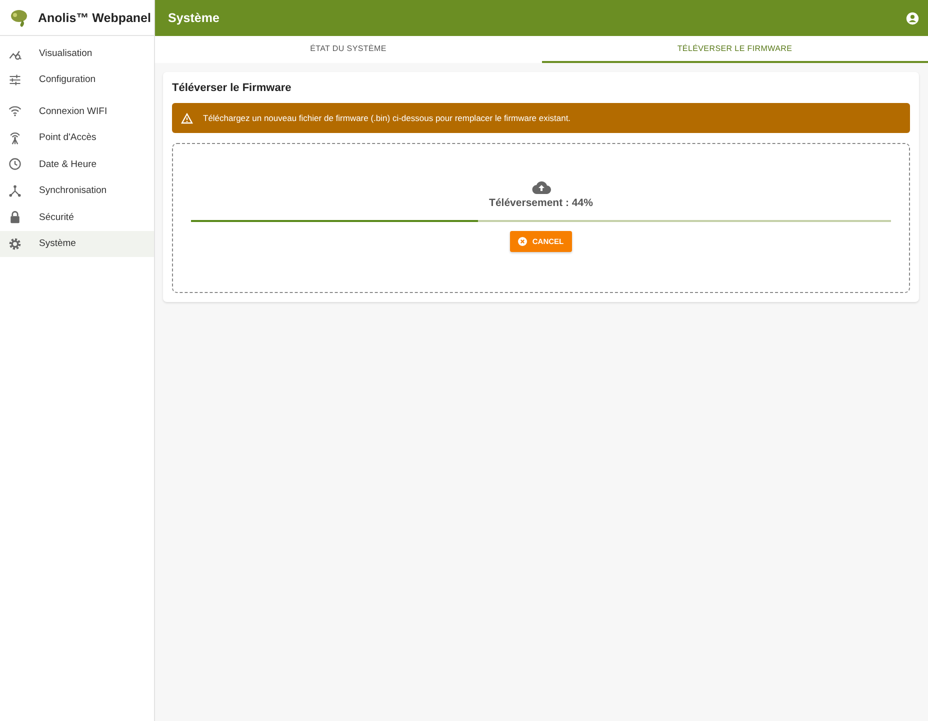 The image size is (928, 721). Describe the element at coordinates (77, 243) in the screenshot. I see `sidebar-item: Système` at that location.